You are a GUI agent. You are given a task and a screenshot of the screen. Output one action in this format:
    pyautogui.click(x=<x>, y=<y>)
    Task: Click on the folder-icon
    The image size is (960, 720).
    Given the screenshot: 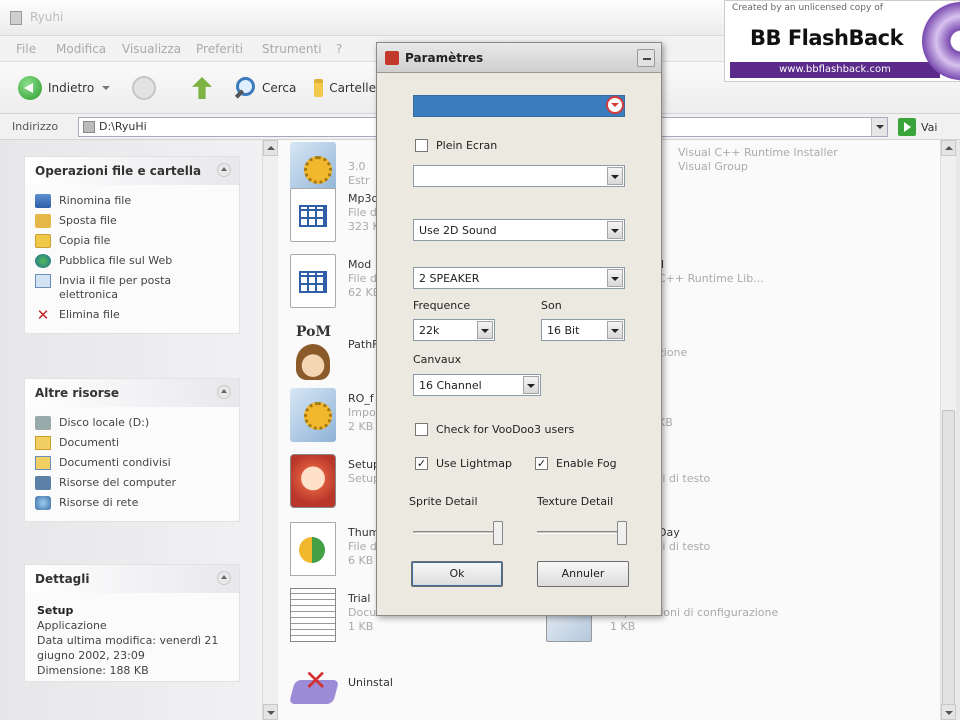 What is the action you would take?
    pyautogui.click(x=319, y=88)
    